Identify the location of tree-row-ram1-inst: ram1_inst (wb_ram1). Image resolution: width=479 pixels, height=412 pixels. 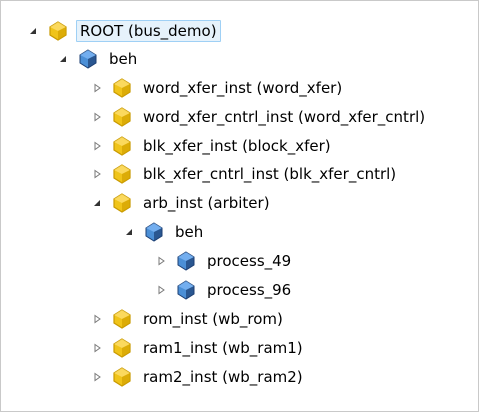
(198, 348).